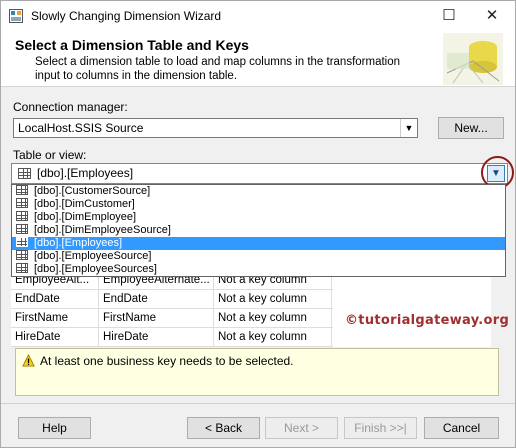 This screenshot has height=448, width=516. Describe the element at coordinates (78, 243) in the screenshot. I see `option-label: [dbo].[Employees]` at that location.